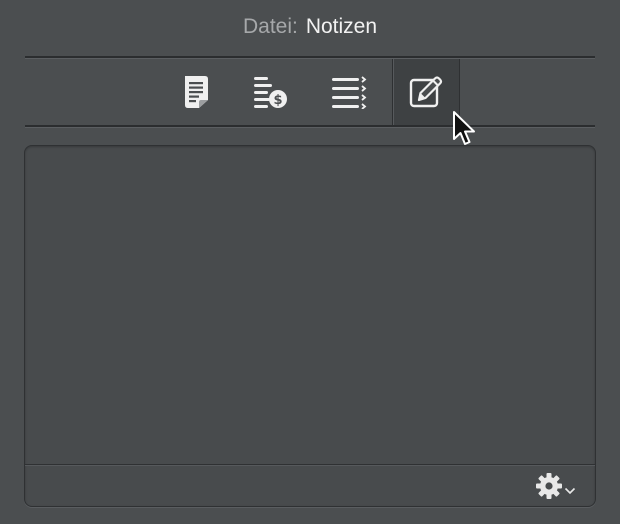 The width and height of the screenshot is (620, 524). I want to click on gear-icon, so click(549, 486).